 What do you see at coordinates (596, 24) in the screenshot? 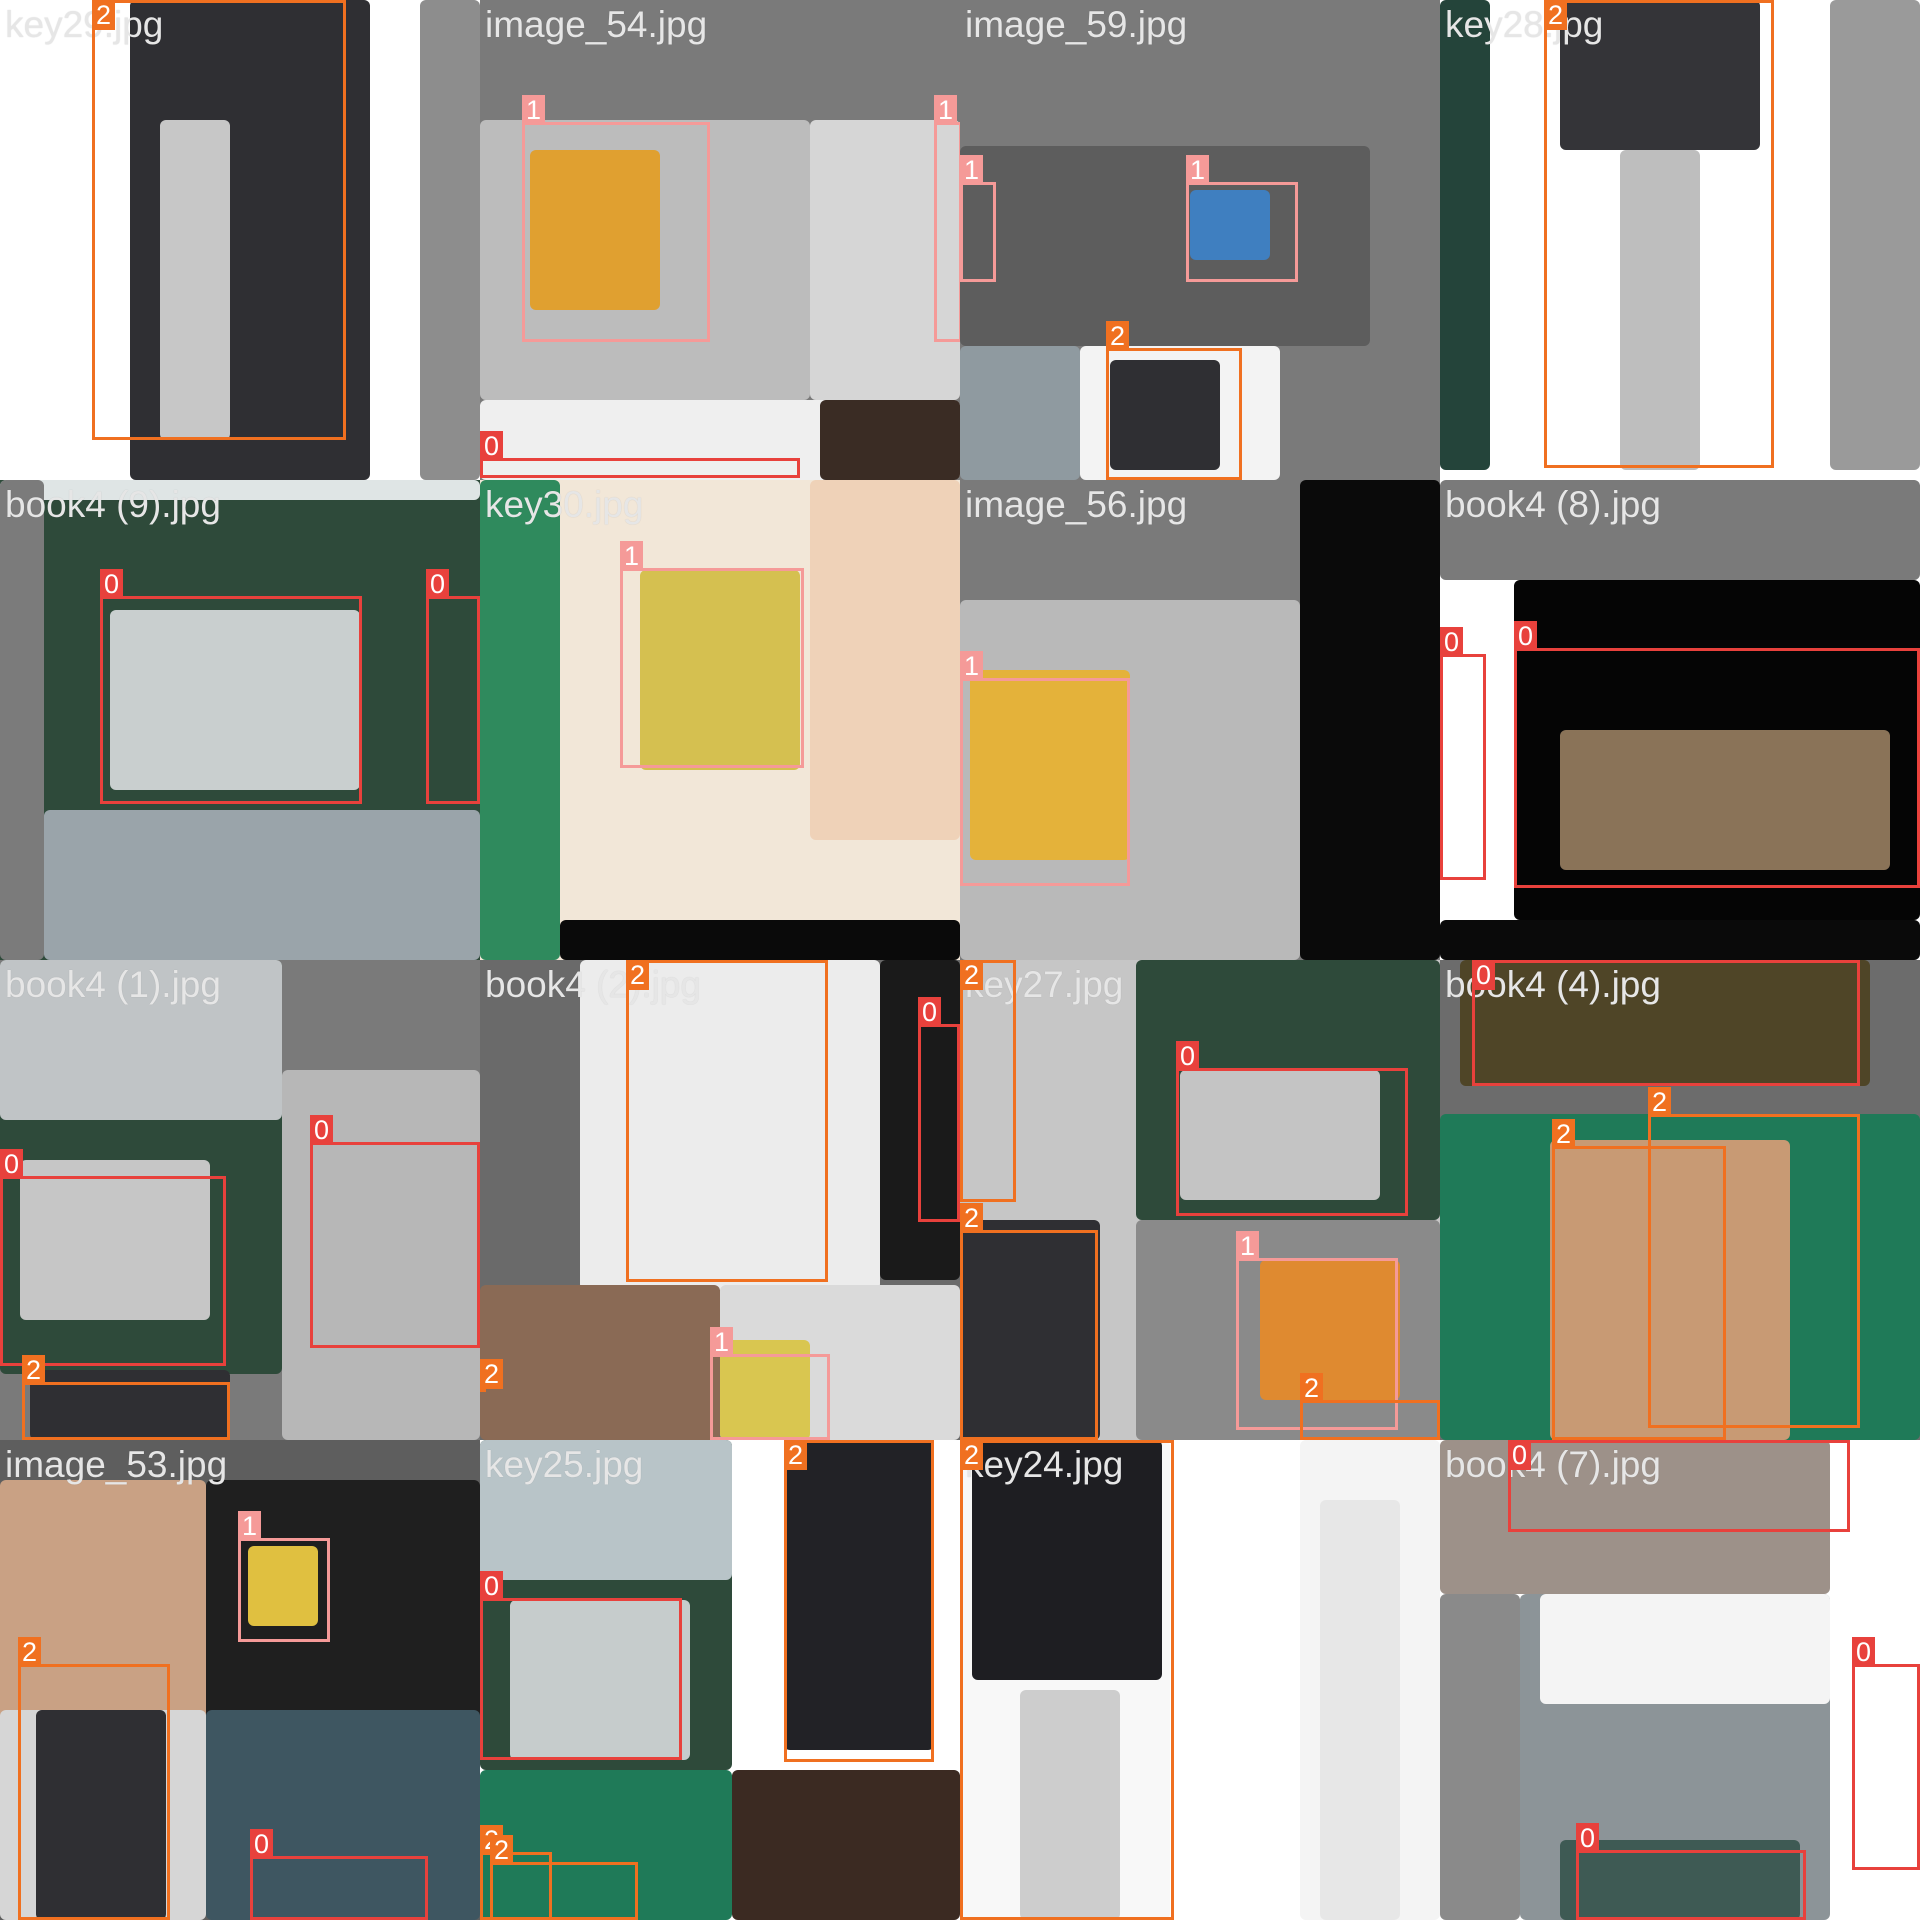
I see `tile-filename: image_54.jpg` at bounding box center [596, 24].